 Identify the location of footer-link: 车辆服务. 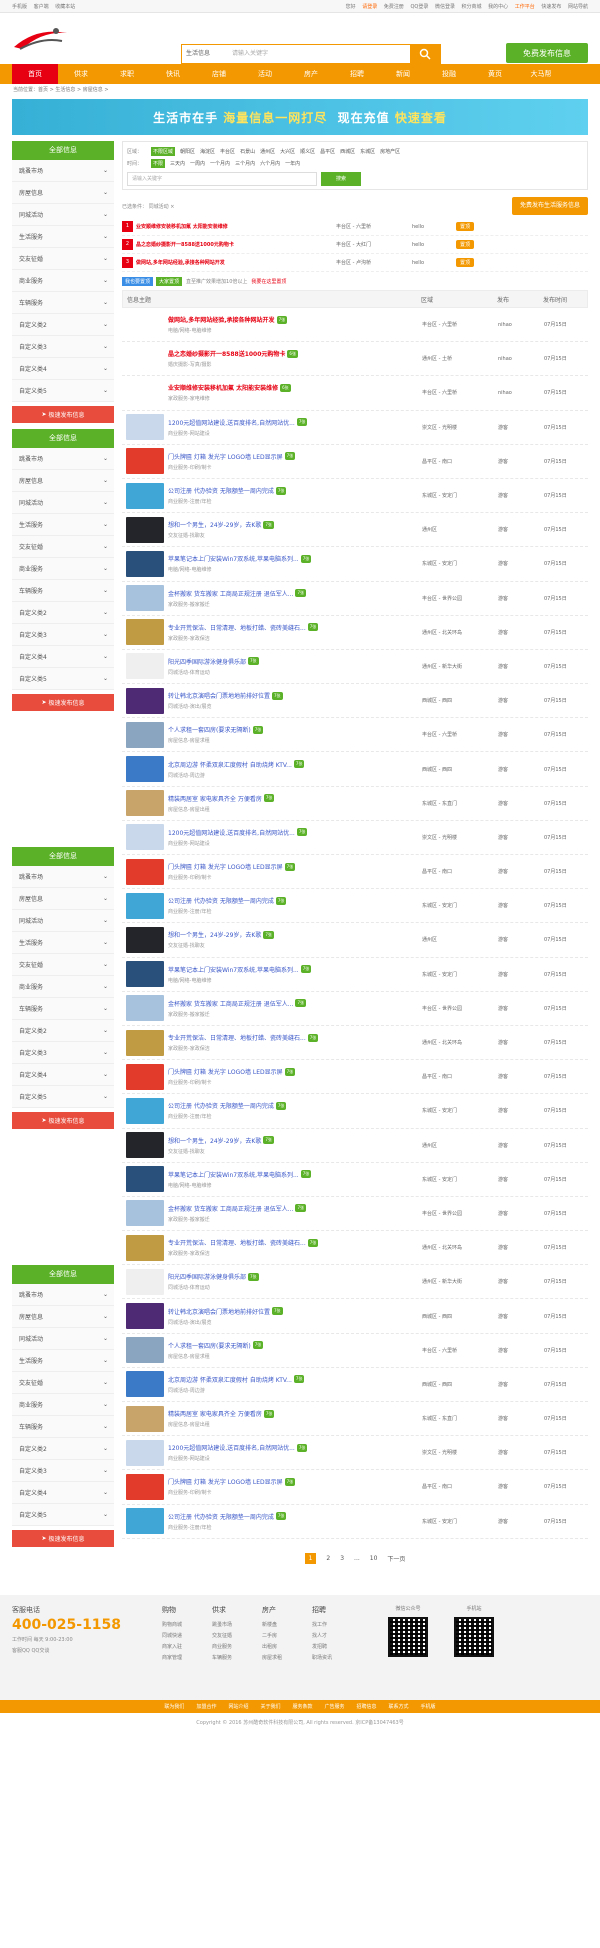
(237, 1657).